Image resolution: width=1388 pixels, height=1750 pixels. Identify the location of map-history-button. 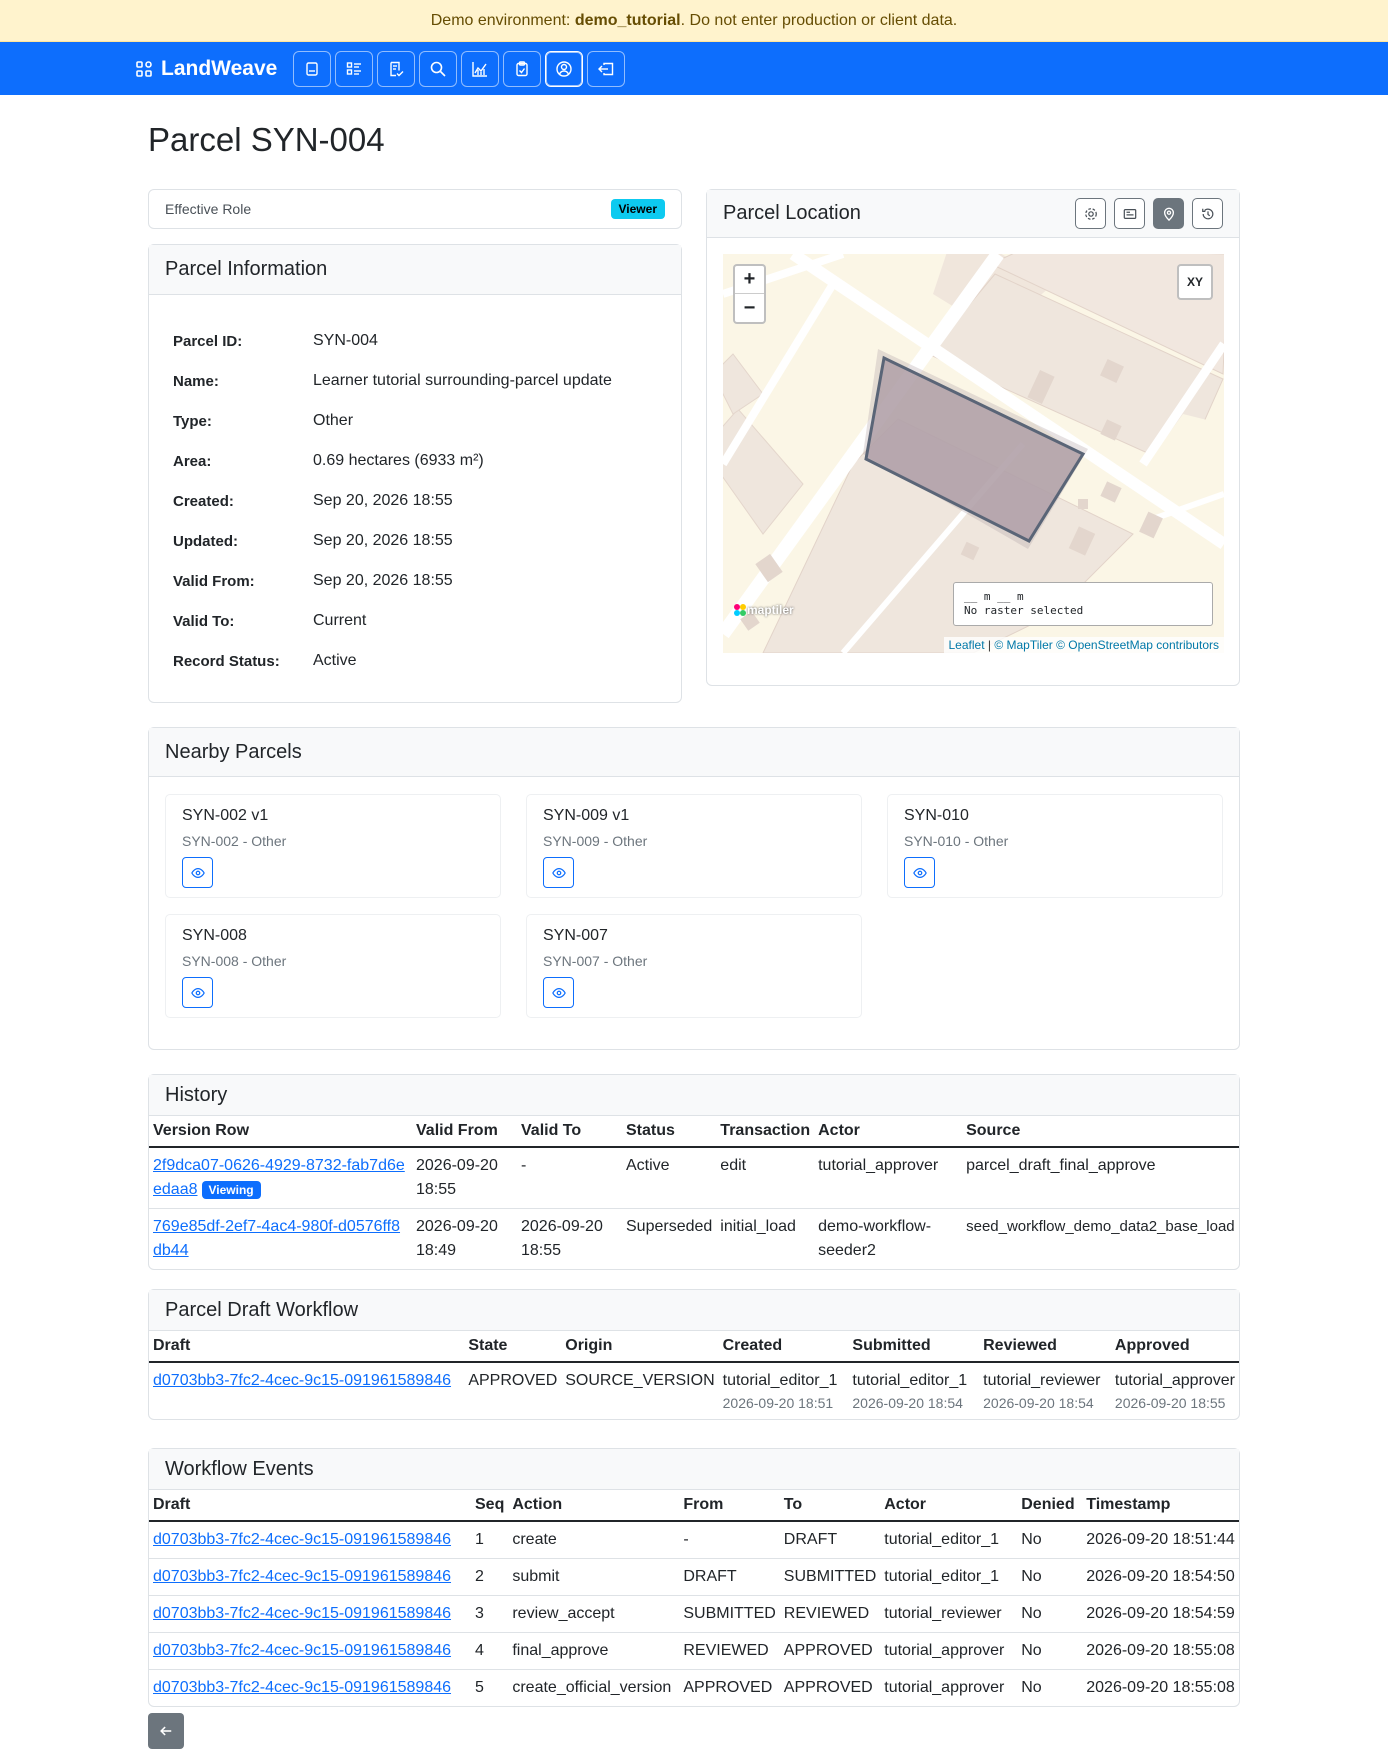
(1207, 213).